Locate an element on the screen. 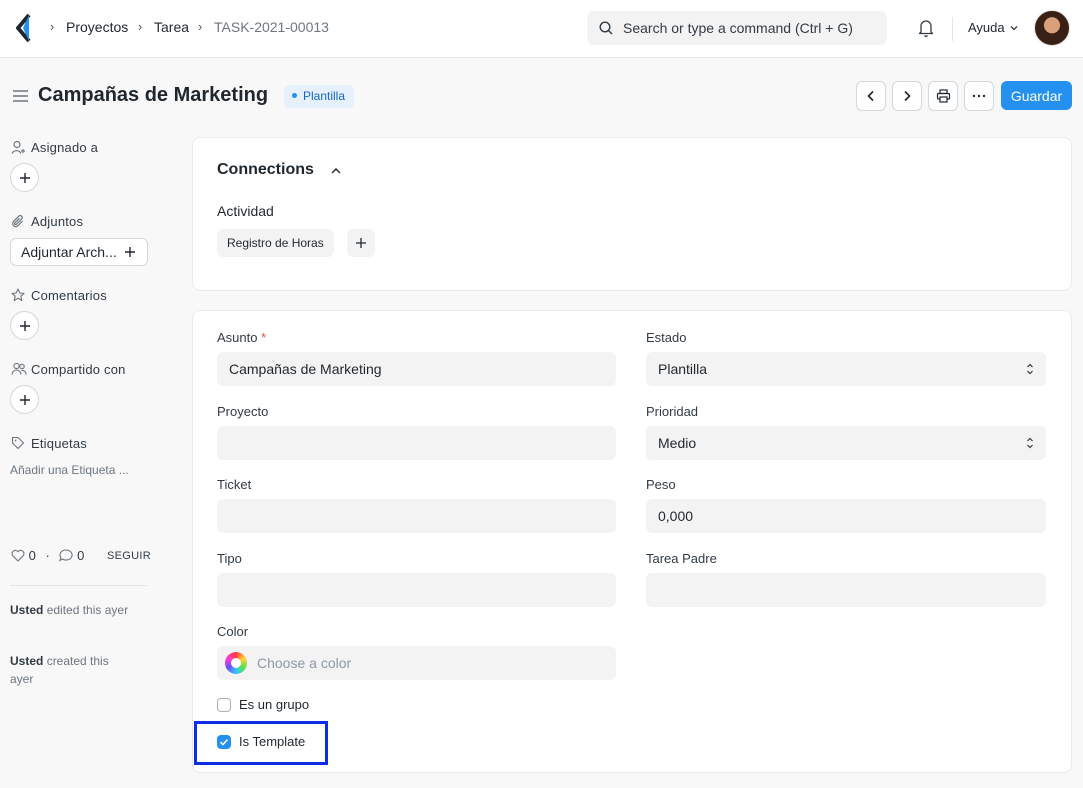 This screenshot has width=1083, height=788. required-marker: * is located at coordinates (264, 337).